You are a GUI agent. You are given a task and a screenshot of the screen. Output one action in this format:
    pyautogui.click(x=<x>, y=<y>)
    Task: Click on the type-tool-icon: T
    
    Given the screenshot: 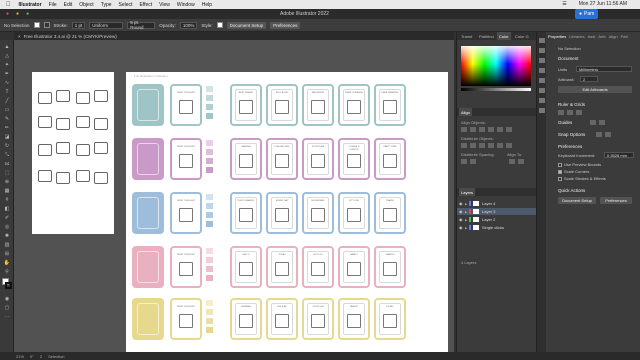 What is the action you would take?
    pyautogui.click(x=7, y=92)
    